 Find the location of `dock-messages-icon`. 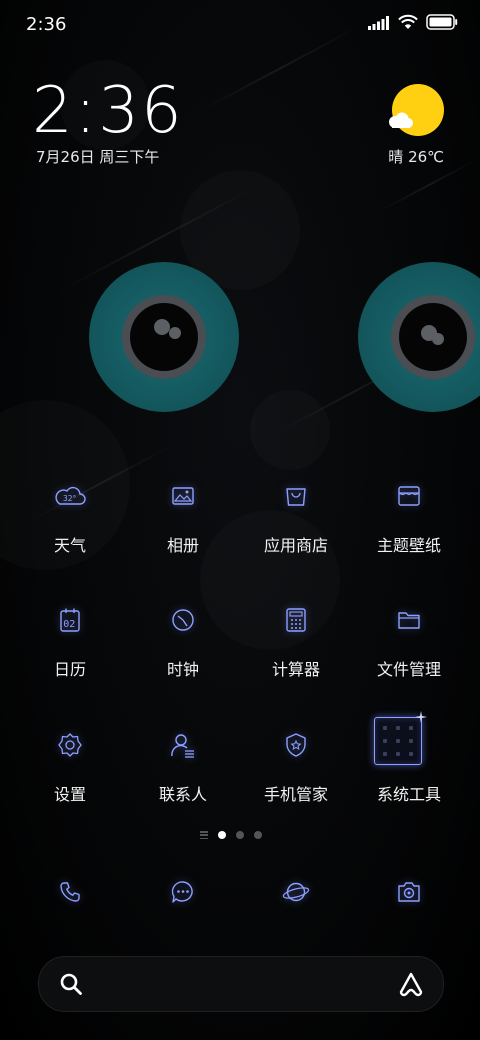

dock-messages-icon is located at coordinates (183, 892).